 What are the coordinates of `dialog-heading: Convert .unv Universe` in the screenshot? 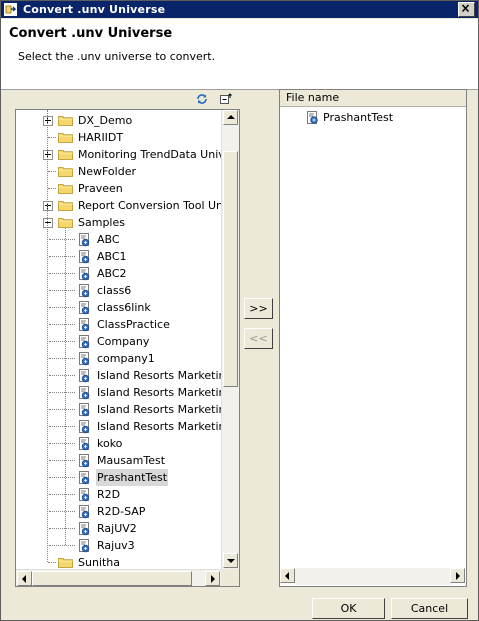 It's located at (91, 33).